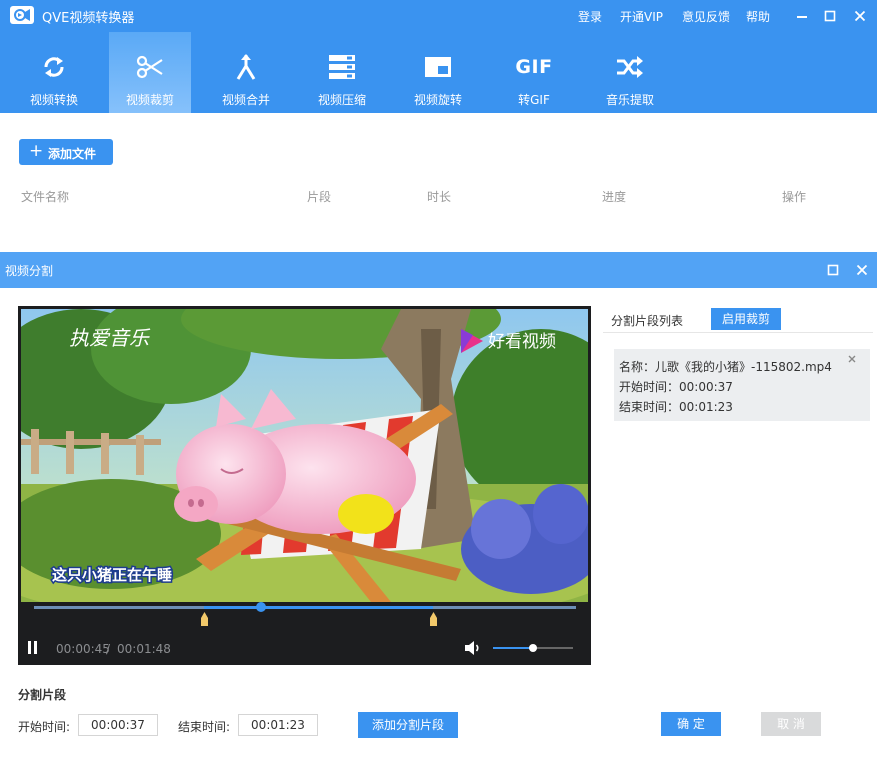 Image resolution: width=877 pixels, height=765 pixels. Describe the element at coordinates (438, 270) in the screenshot. I see `dialog-header: 视频分割` at that location.